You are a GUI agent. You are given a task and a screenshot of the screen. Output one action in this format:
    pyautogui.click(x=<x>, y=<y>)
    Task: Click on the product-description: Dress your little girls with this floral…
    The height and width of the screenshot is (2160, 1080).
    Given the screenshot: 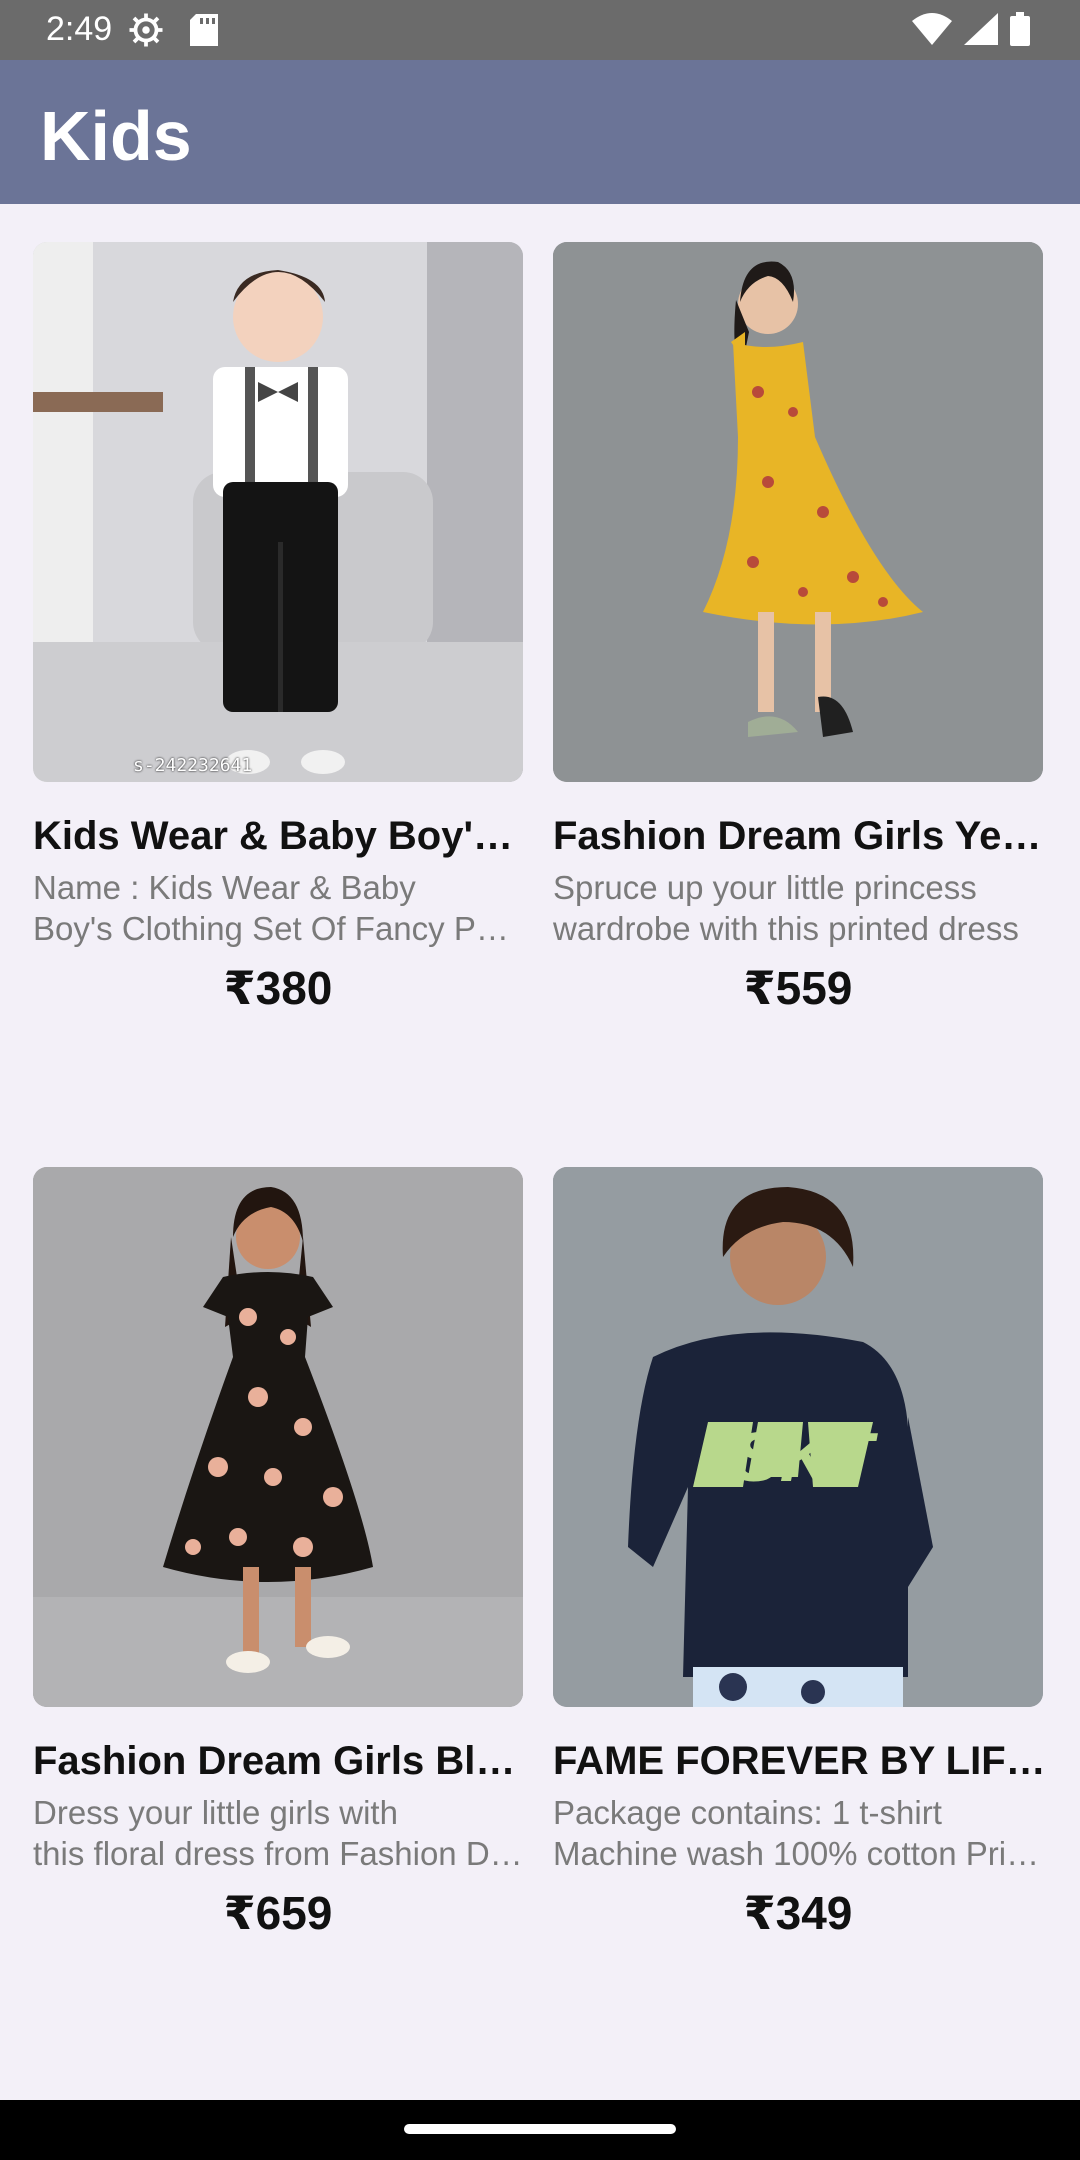 What is the action you would take?
    pyautogui.click(x=278, y=1833)
    